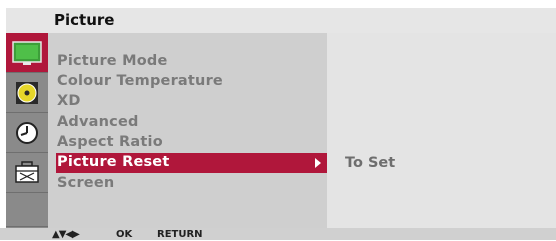 The width and height of the screenshot is (556, 241). I want to click on title-bar: Picture, so click(281, 20).